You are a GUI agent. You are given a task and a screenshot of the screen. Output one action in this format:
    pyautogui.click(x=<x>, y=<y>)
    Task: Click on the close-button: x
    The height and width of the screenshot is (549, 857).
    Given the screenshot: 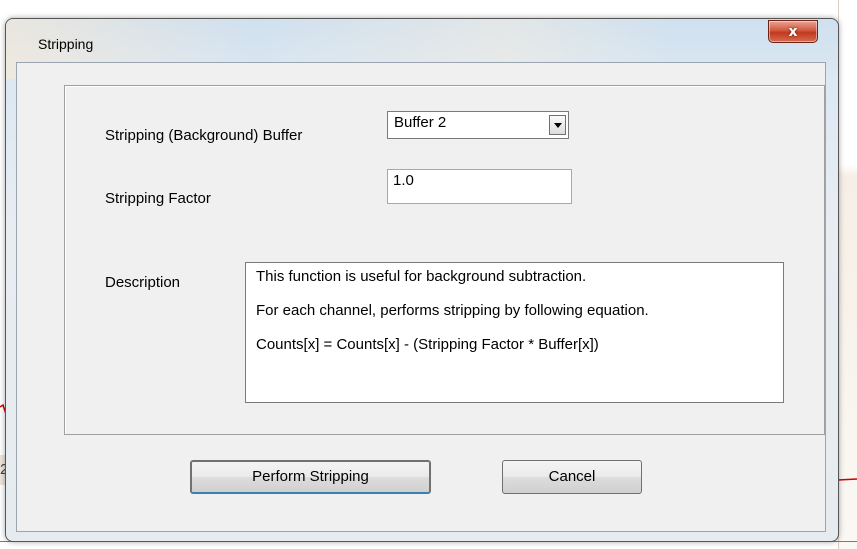 What is the action you would take?
    pyautogui.click(x=793, y=31)
    